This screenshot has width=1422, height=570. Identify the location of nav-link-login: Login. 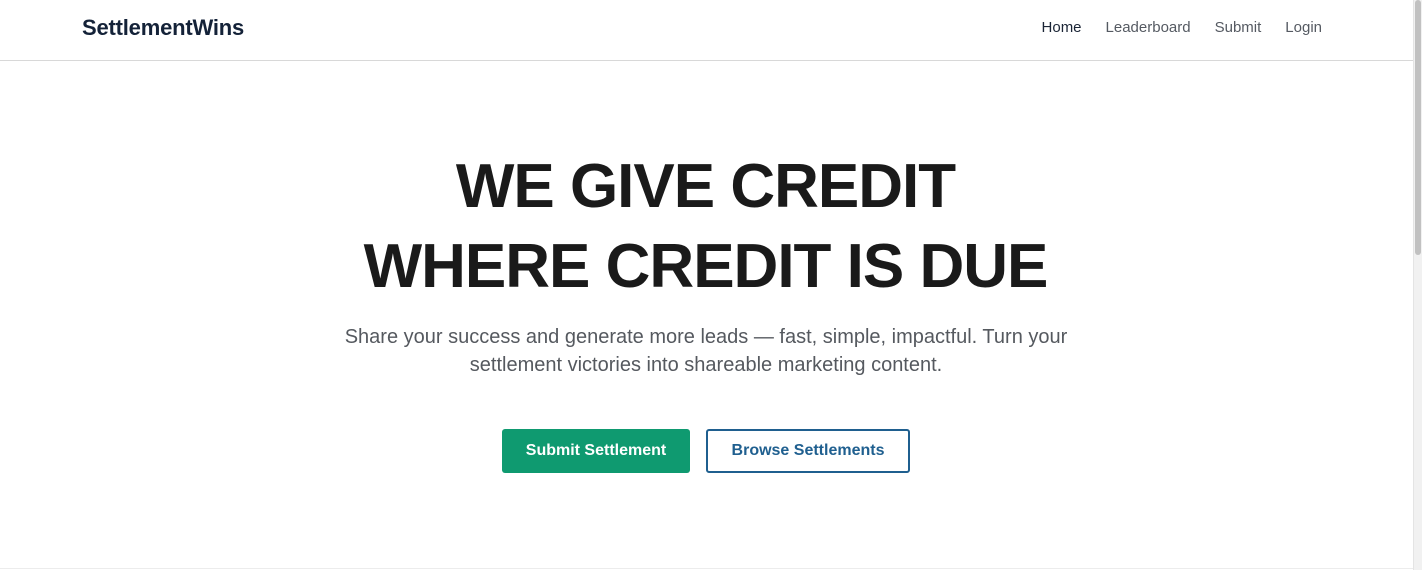
(1303, 28).